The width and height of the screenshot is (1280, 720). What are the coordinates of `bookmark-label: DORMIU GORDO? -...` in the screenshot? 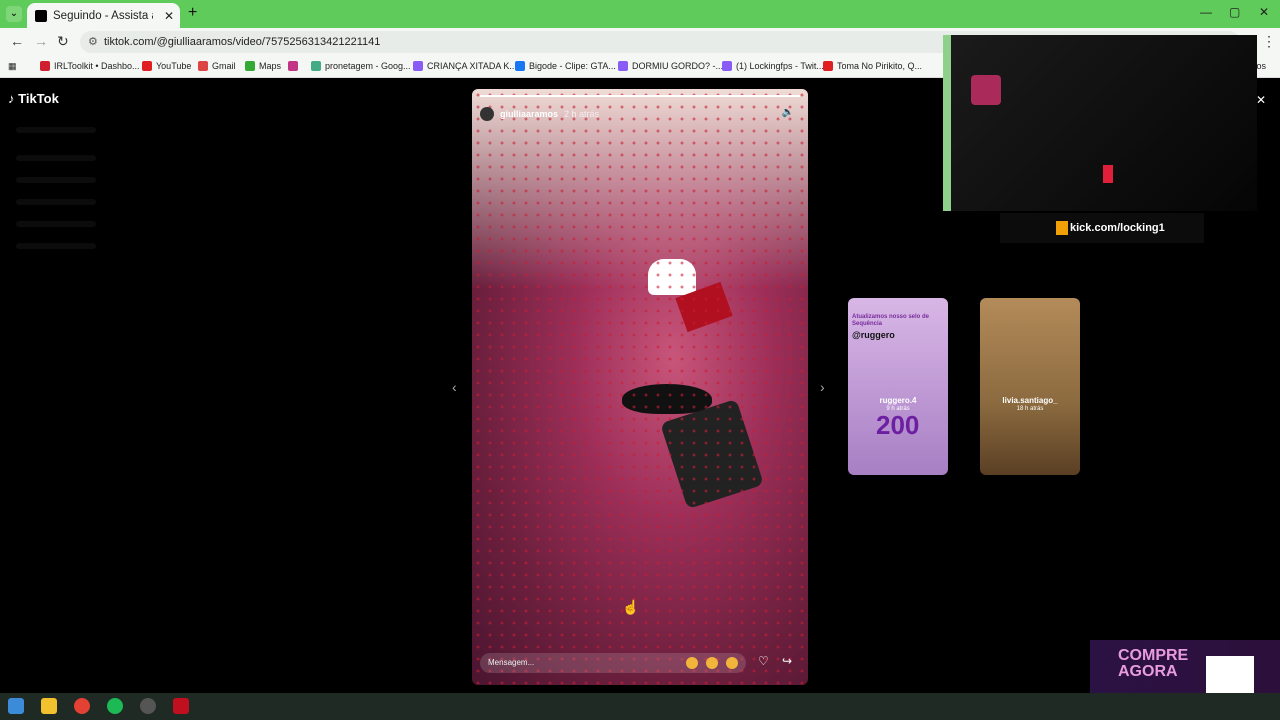 It's located at (678, 66).